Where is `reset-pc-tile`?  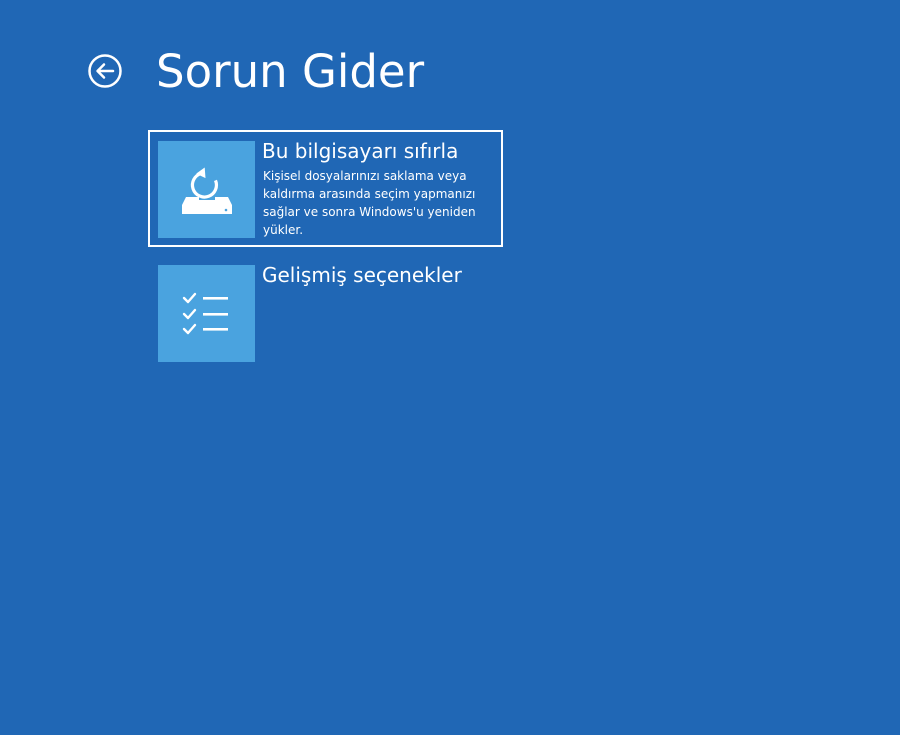
reset-pc-tile is located at coordinates (206, 189).